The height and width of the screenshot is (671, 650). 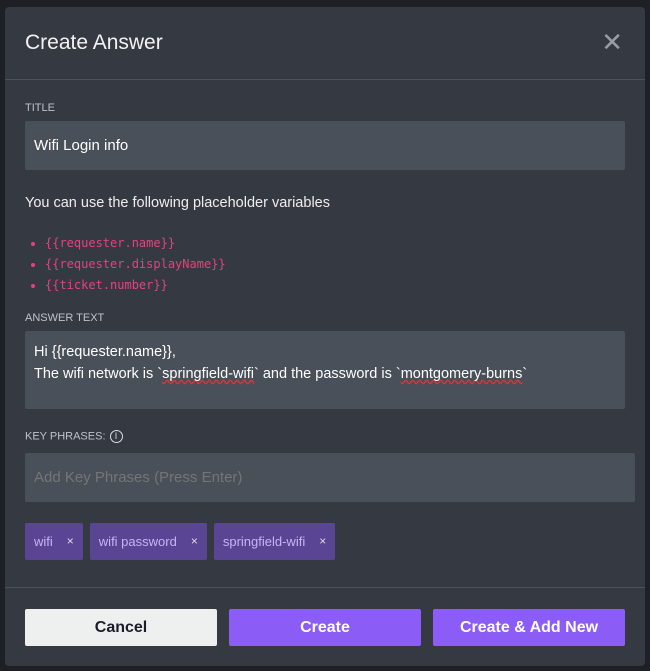 I want to click on placeholder-variable: {{requester.displayName}}, so click(x=135, y=264).